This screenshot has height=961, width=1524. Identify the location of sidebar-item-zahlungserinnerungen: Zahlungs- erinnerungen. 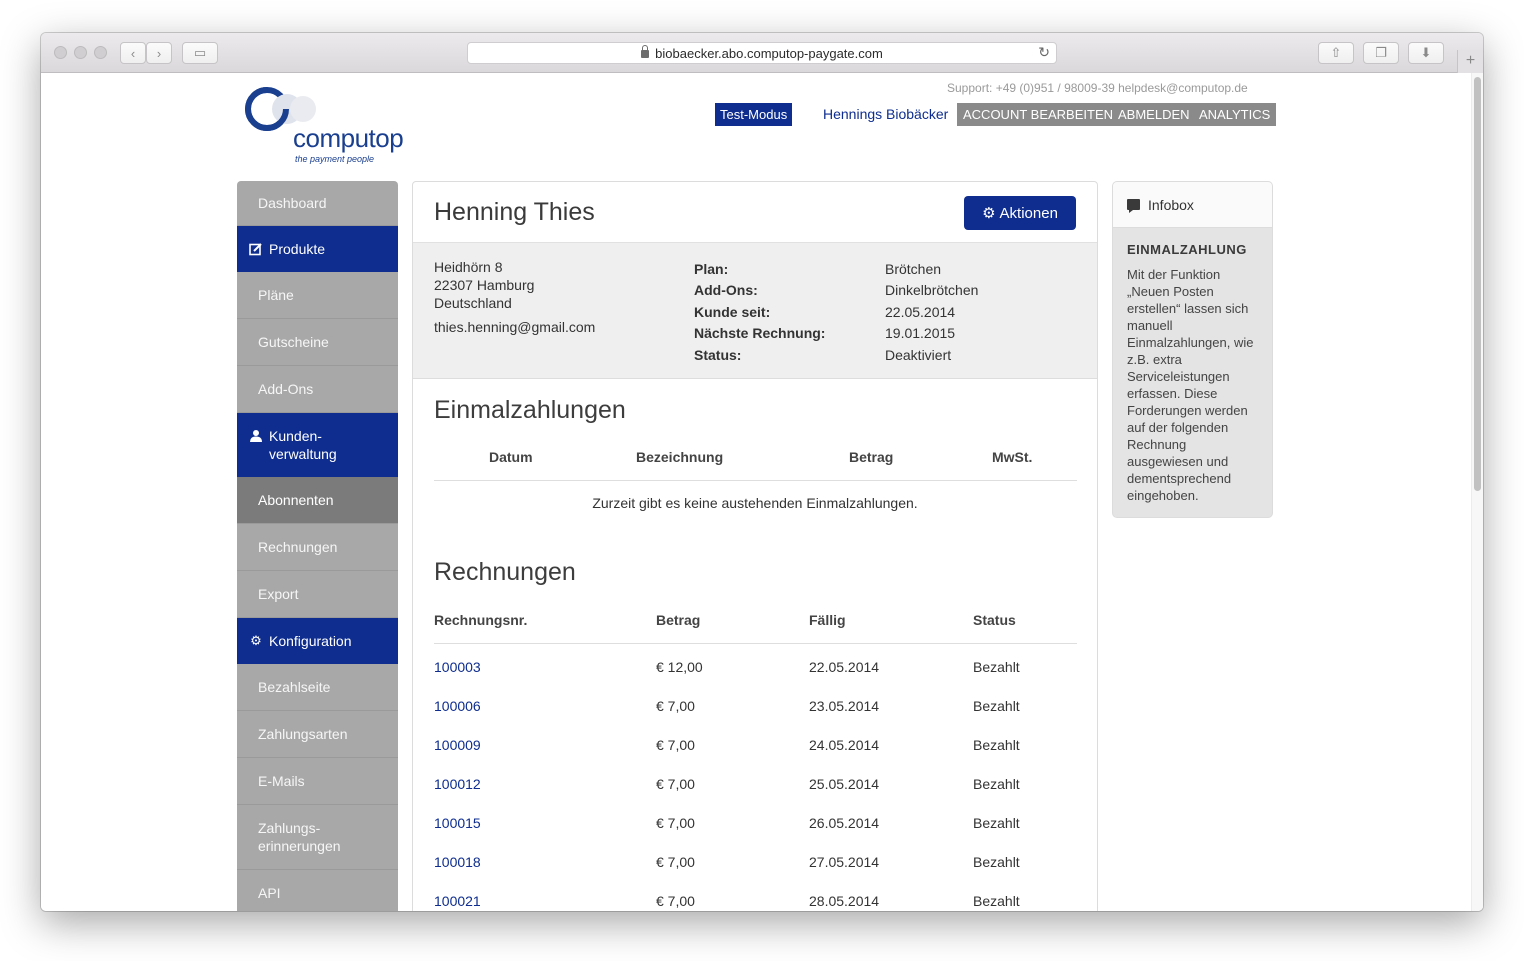
(317, 837).